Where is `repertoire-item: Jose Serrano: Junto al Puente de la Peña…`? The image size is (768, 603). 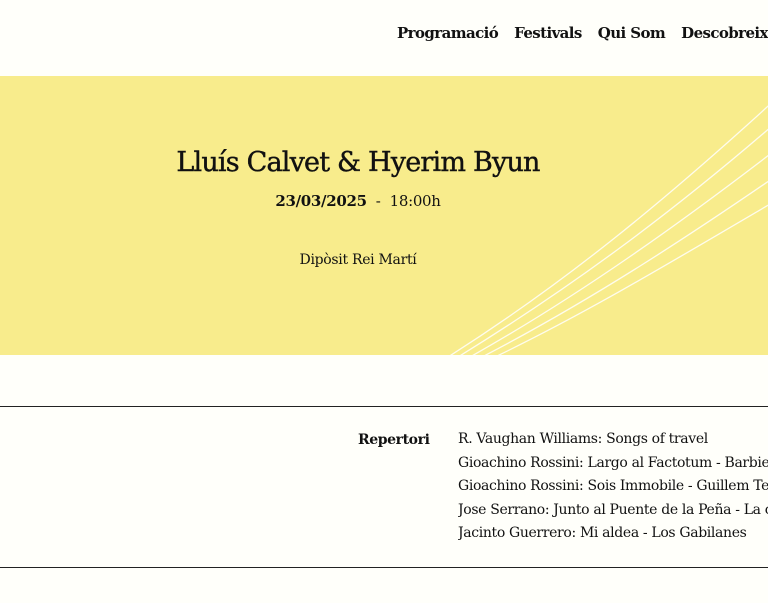
repertoire-item: Jose Serrano: Junto al Puente de la Peña… is located at coordinates (613, 509).